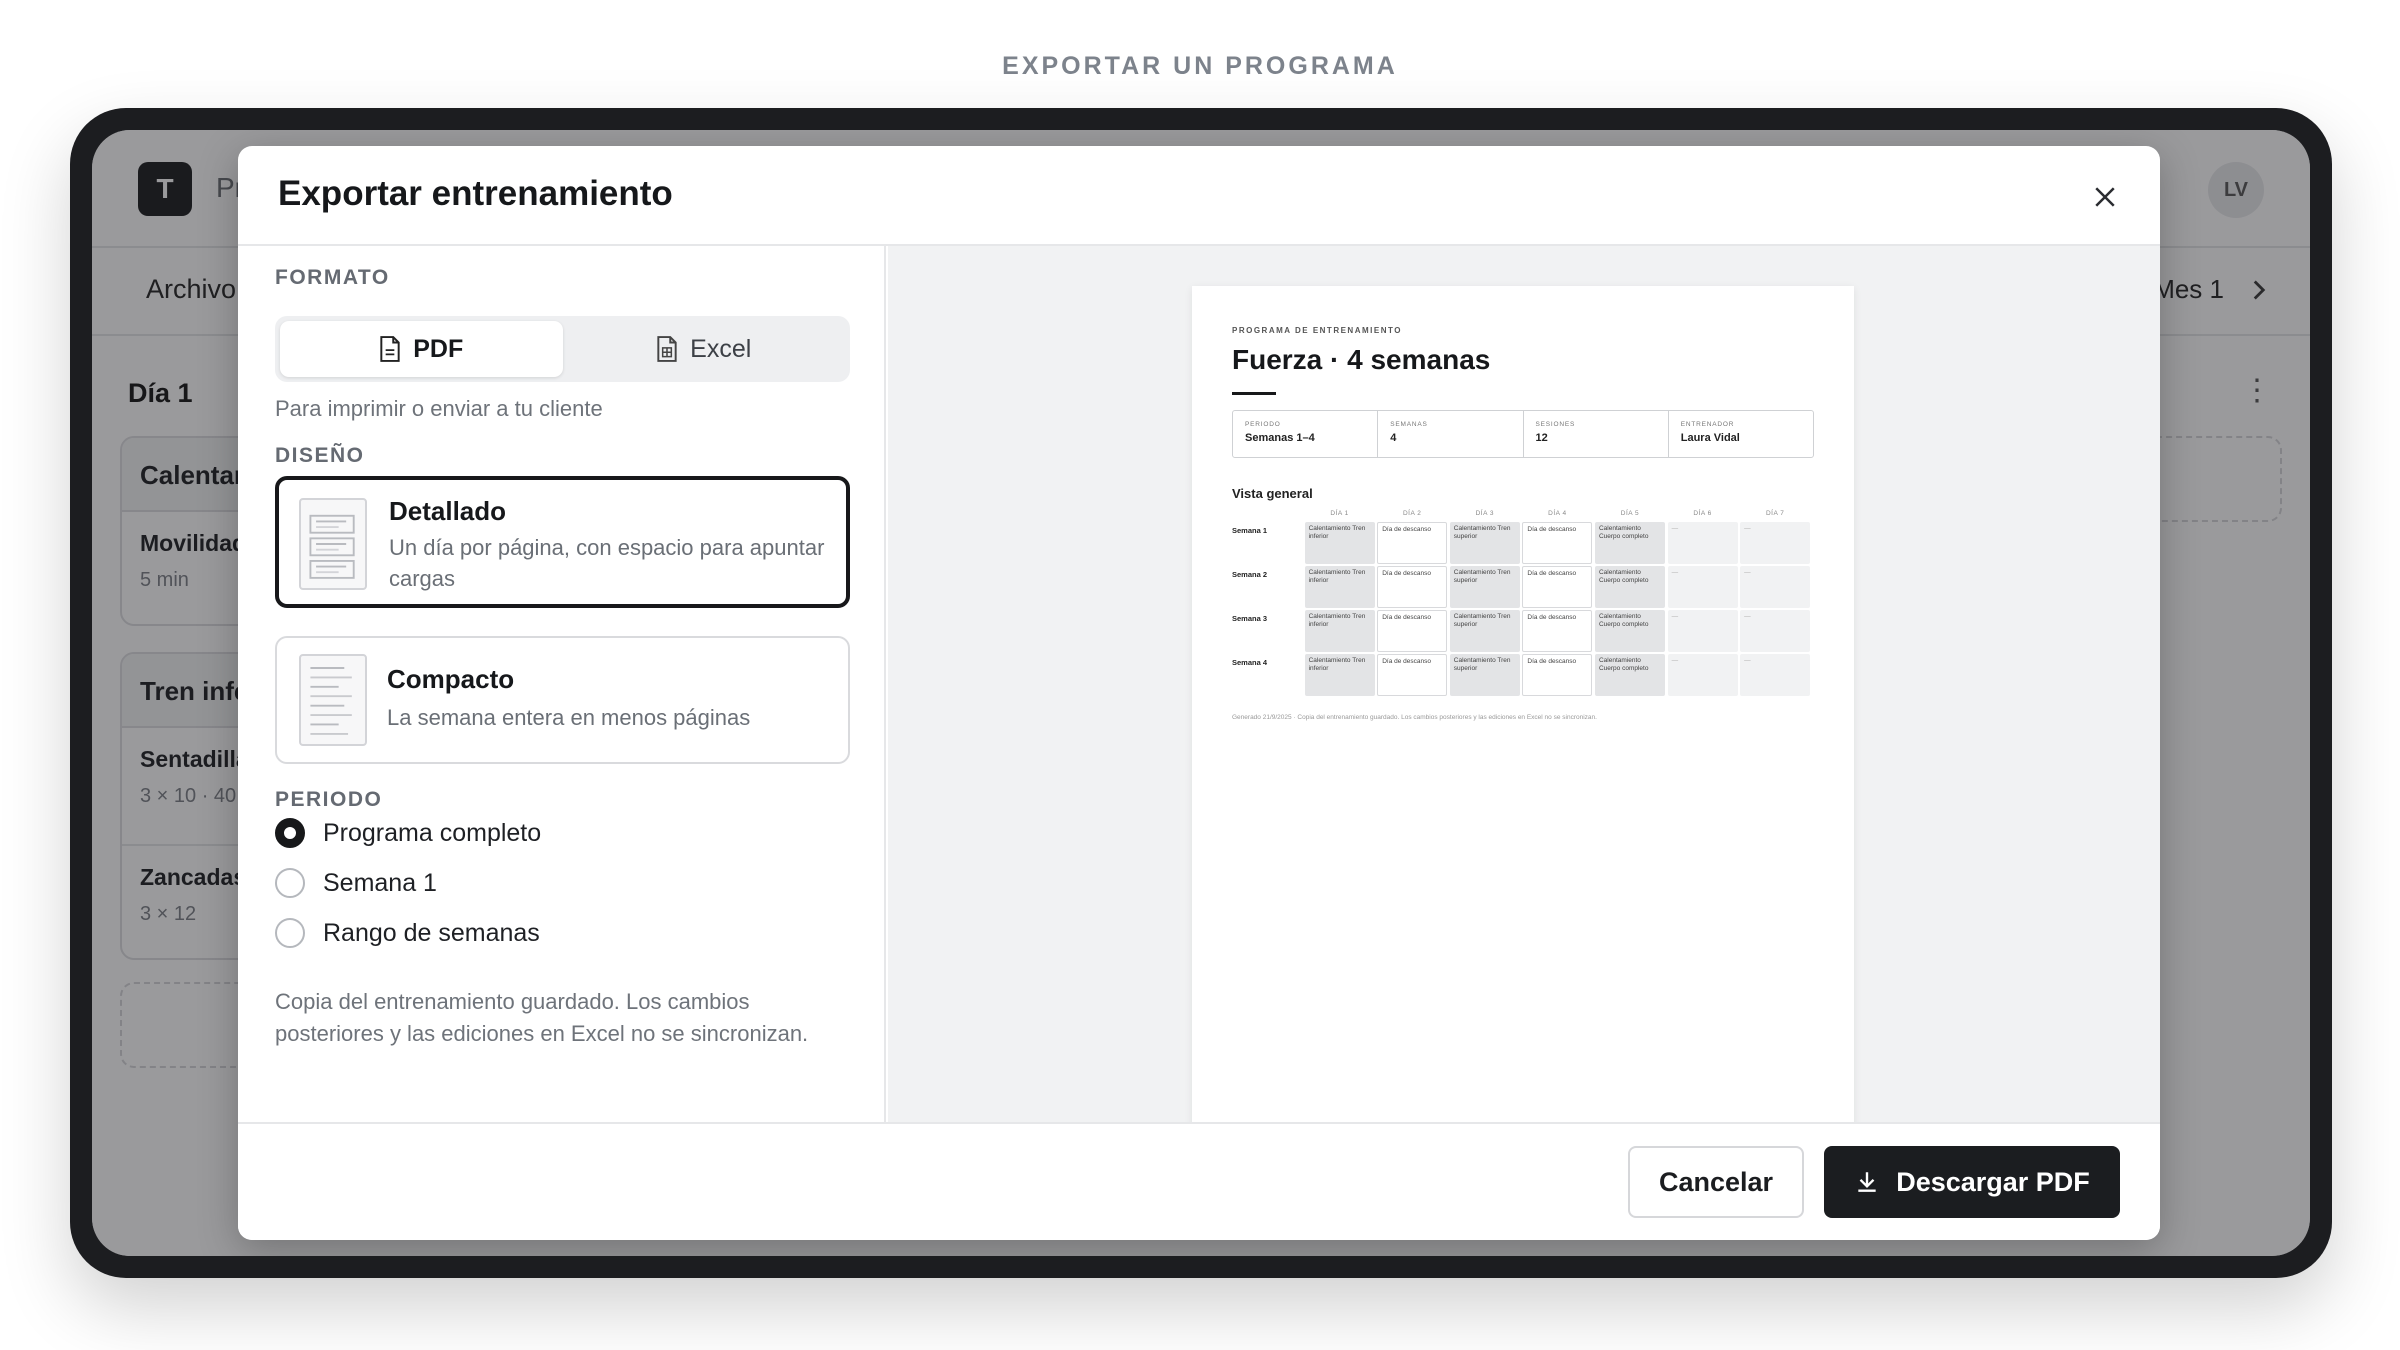 Image resolution: width=2400 pixels, height=1350 pixels. Describe the element at coordinates (439, 408) in the screenshot. I see `format-hint: Para imprimir o enviar a tu cliente` at that location.